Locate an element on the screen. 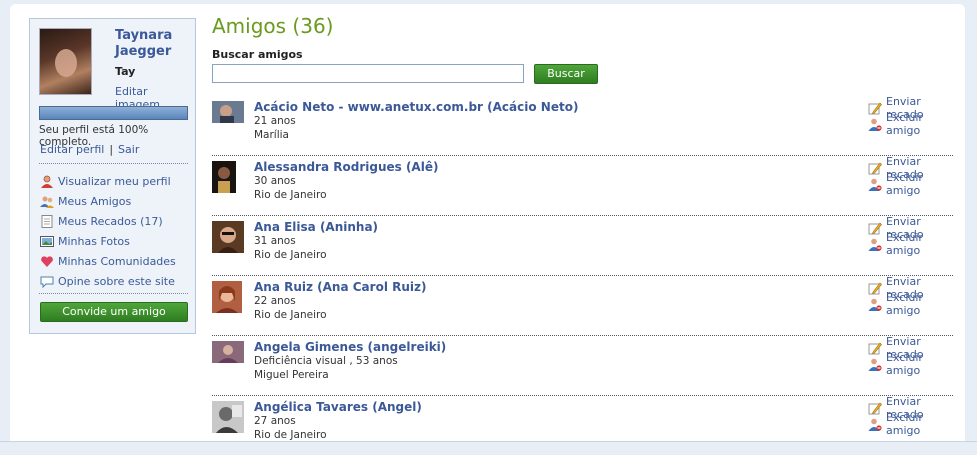 This screenshot has width=977, height=455. menu-item-label: Visualizar meu perfil is located at coordinates (114, 181).